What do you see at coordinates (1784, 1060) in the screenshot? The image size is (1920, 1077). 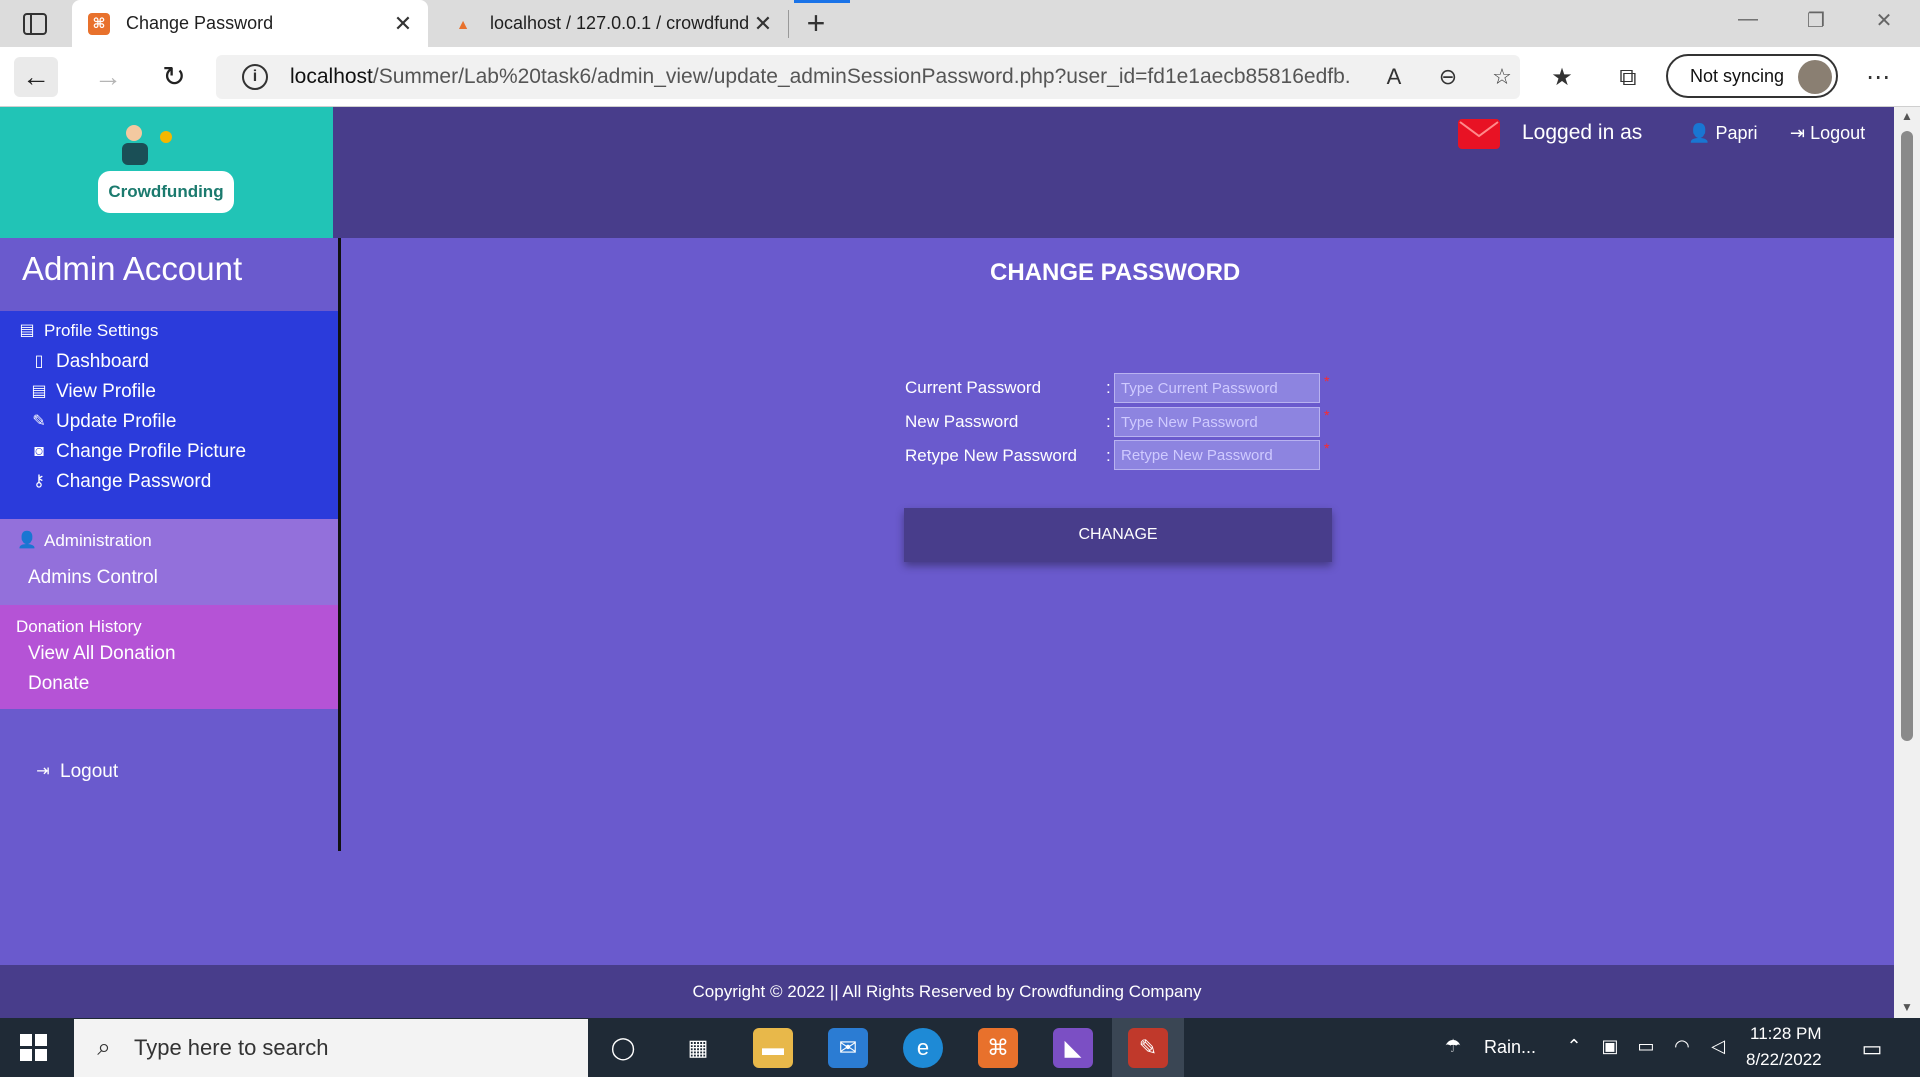 I see `clock-date: 8/22/2022` at bounding box center [1784, 1060].